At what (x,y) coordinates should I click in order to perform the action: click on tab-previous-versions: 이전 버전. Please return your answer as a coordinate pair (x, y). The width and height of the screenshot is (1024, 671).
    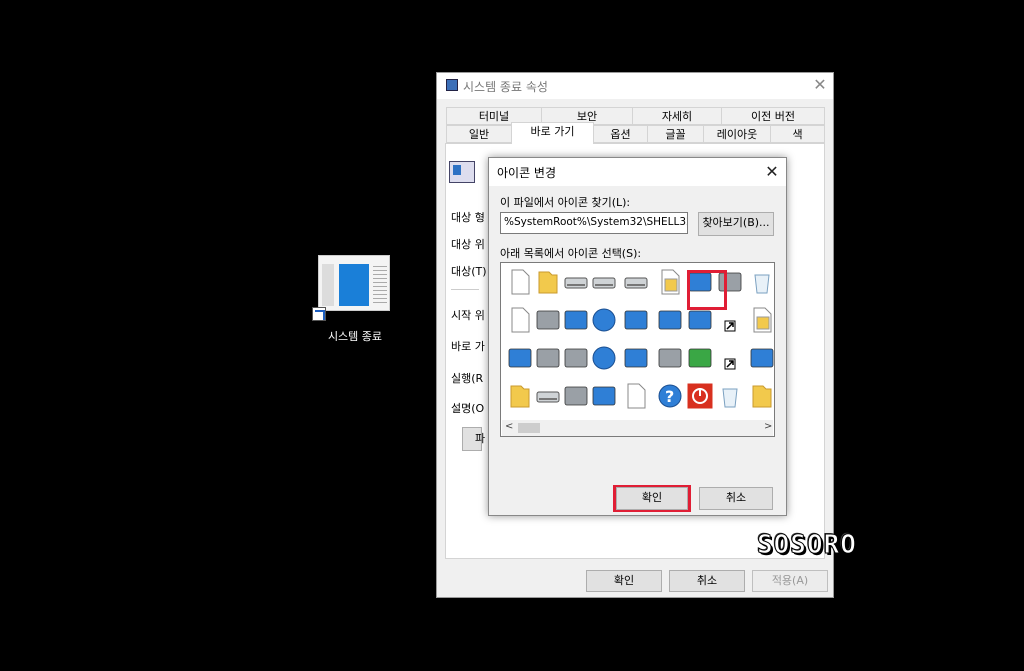
    Looking at the image, I should click on (773, 116).